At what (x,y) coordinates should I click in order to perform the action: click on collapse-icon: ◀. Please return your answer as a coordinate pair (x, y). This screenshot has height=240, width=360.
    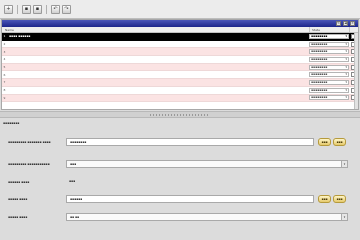
    Looking at the image, I should click on (345, 23).